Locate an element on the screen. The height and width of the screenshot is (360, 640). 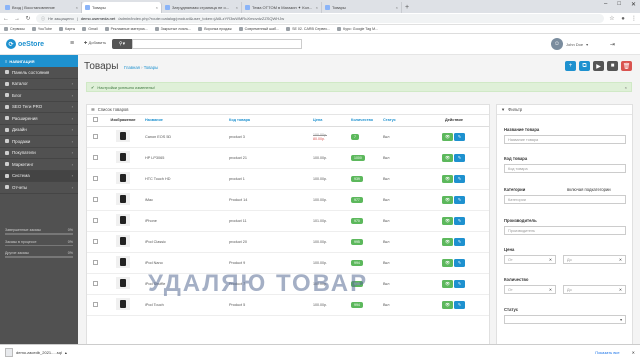
alert-close-button: × is located at coordinates (626, 87).